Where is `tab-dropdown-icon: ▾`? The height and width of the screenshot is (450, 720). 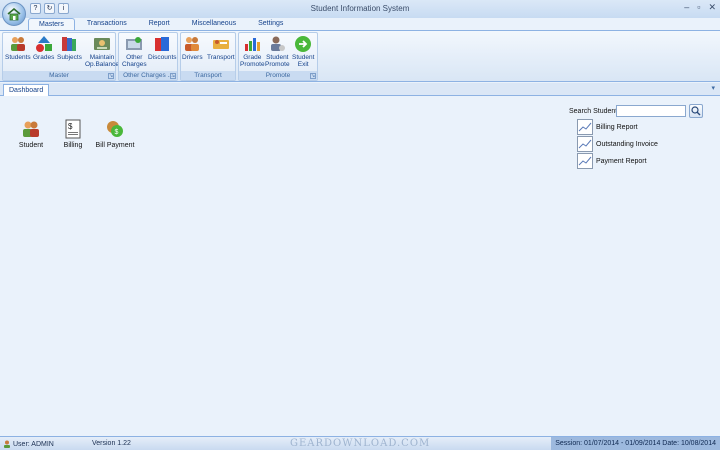
tab-dropdown-icon: ▾ is located at coordinates (713, 88).